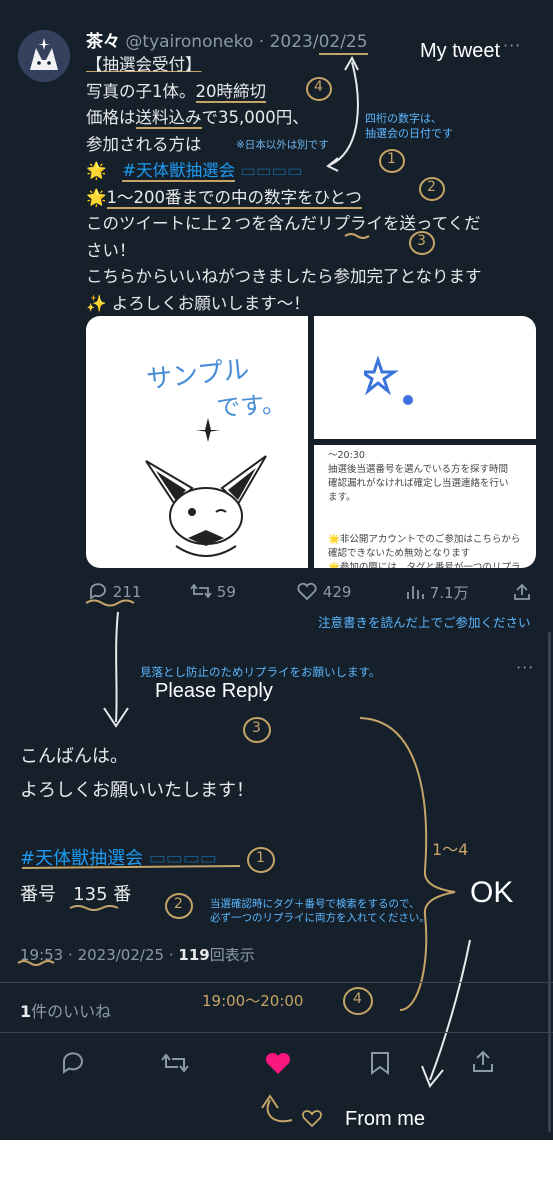 This screenshot has height=1200, width=553. I want to click on reply-action: 211, so click(114, 591).